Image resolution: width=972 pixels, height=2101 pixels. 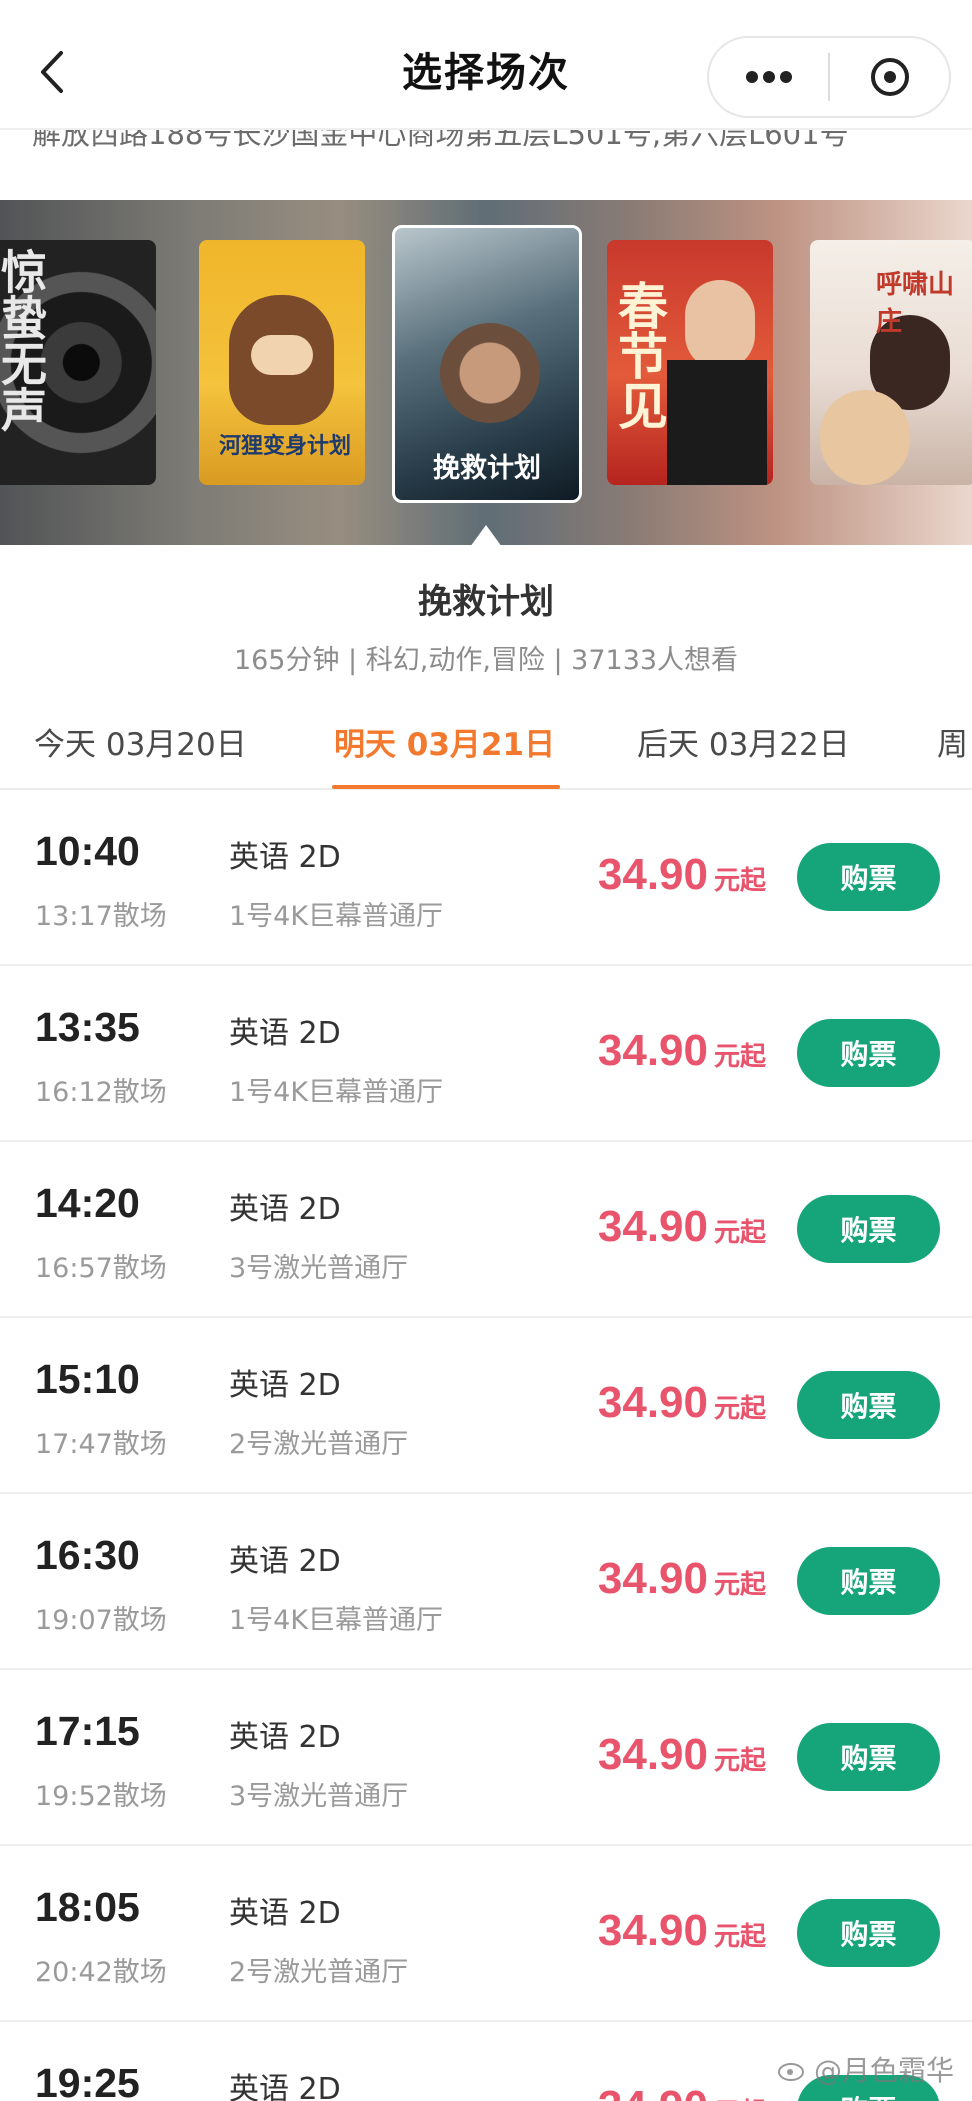 I want to click on showtime-row: 16:30 19:07散场 英语 2D 1号4K巨幕普通厅 34.90 元起 购票, so click(x=486, y=1582).